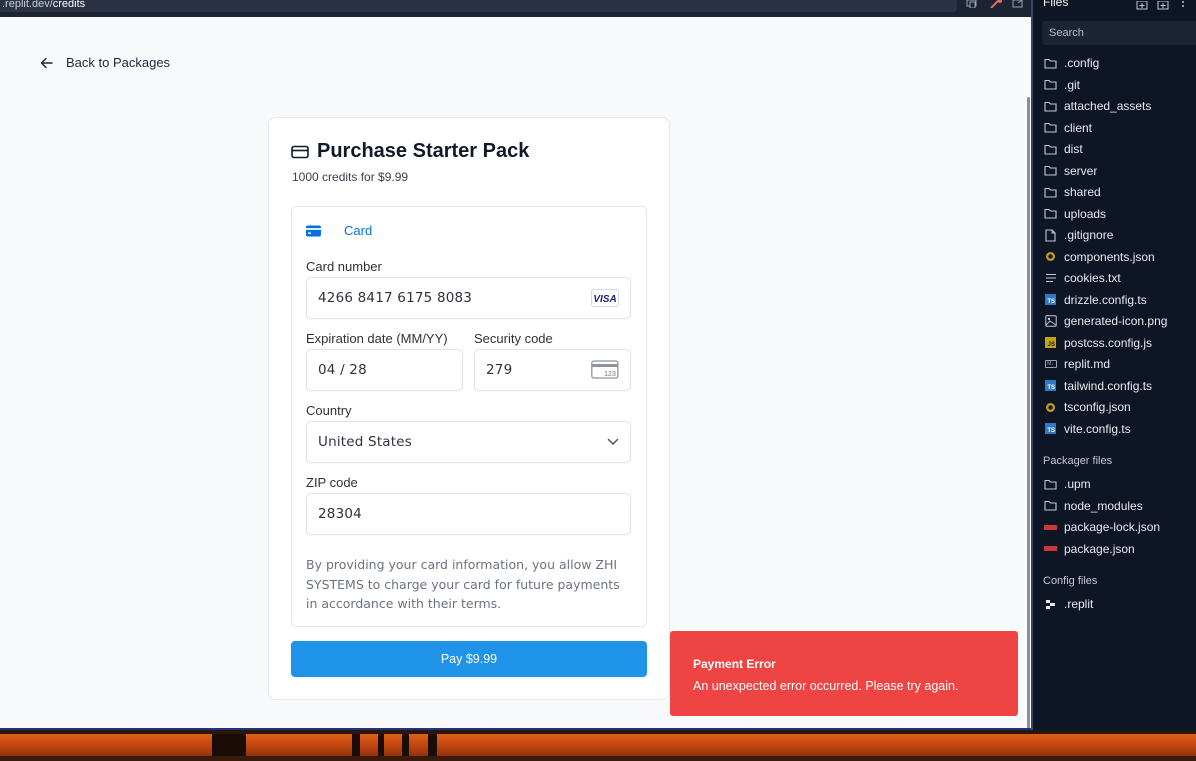 This screenshot has height=761, width=1196. Describe the element at coordinates (69, 5) in the screenshot. I see `url-path: credits` at that location.